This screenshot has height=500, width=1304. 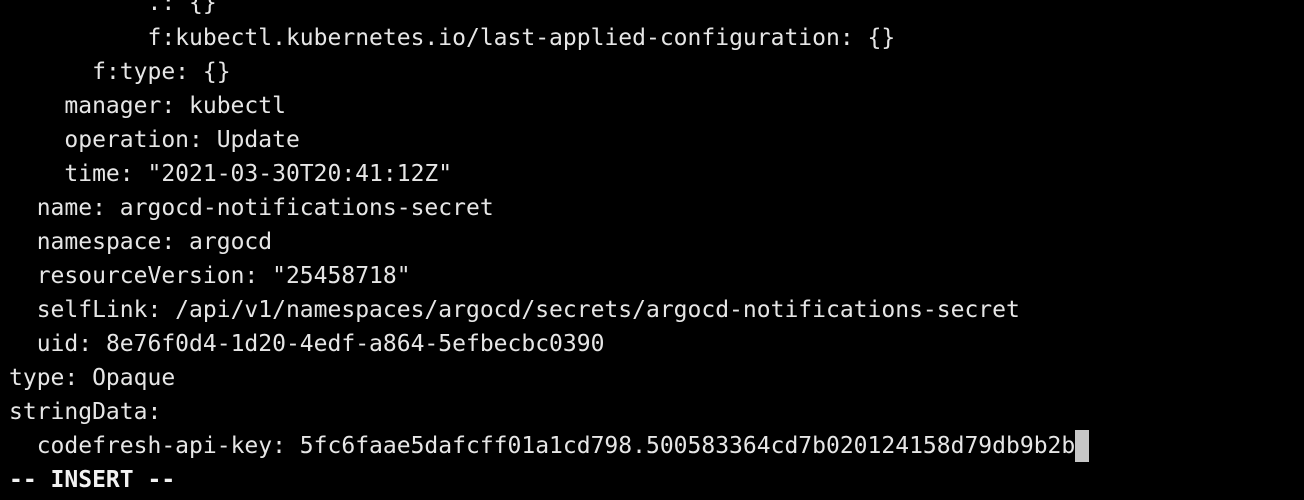 What do you see at coordinates (154, 242) in the screenshot?
I see `editor-line: namespace: argocd` at bounding box center [154, 242].